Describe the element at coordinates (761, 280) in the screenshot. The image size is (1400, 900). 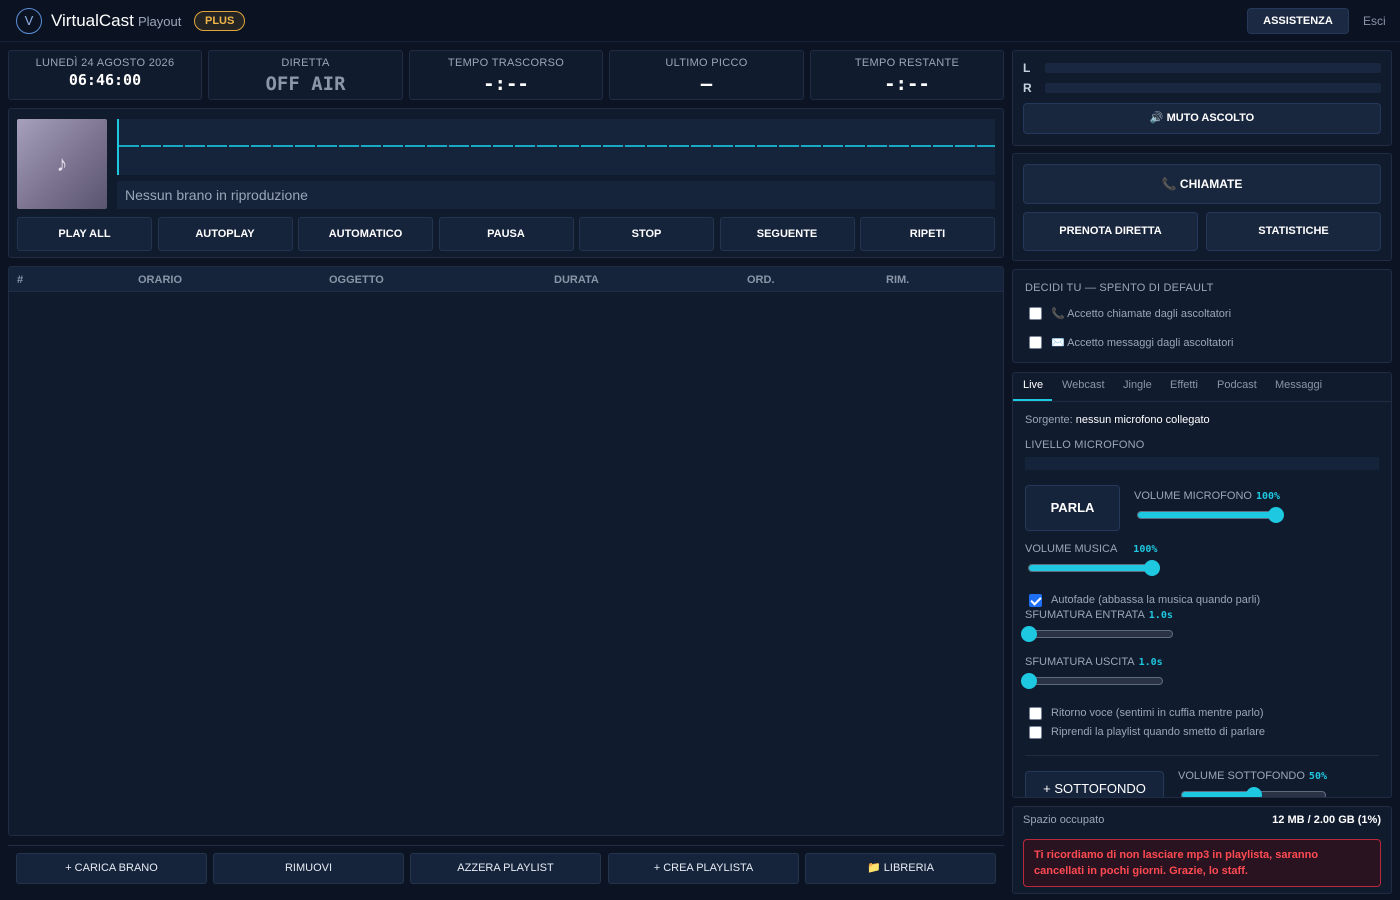
I see `col-order: ORD.` at that location.